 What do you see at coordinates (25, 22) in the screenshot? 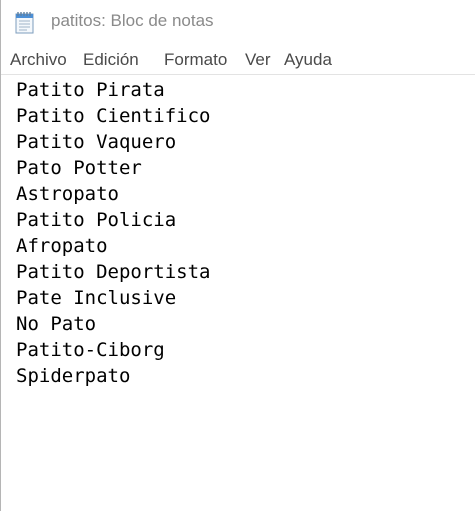
I see `notepad-icon` at bounding box center [25, 22].